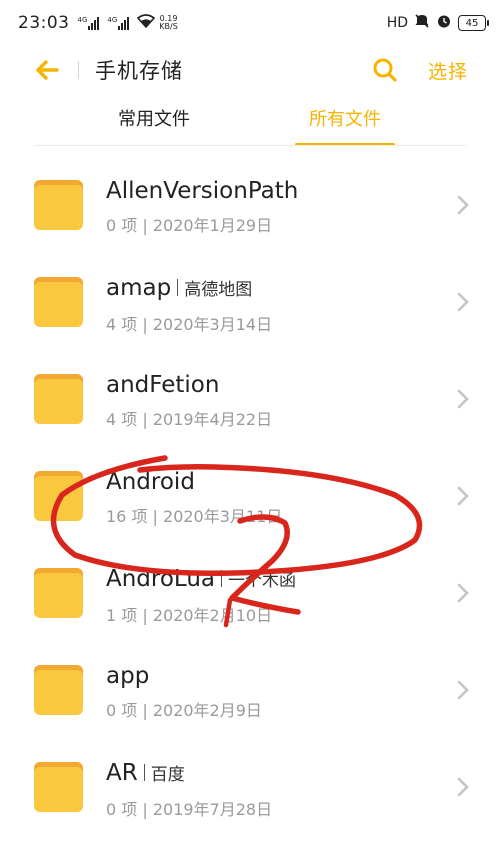  I want to click on list-item: AllenVersionPath 0 项 | 2020年1月29日, so click(250, 204).